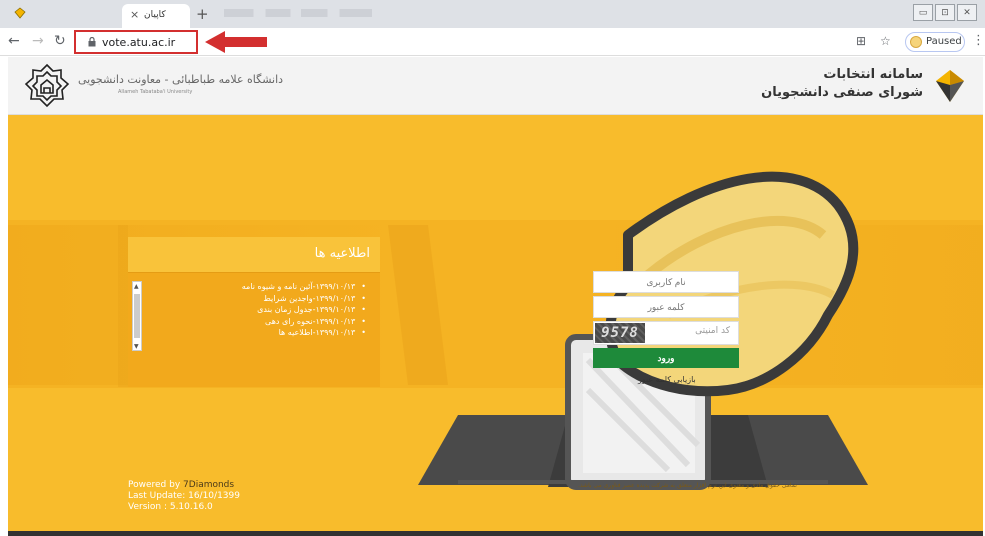 The image size is (985, 536). Describe the element at coordinates (885, 41) in the screenshot. I see `star-icon: ☆` at that location.